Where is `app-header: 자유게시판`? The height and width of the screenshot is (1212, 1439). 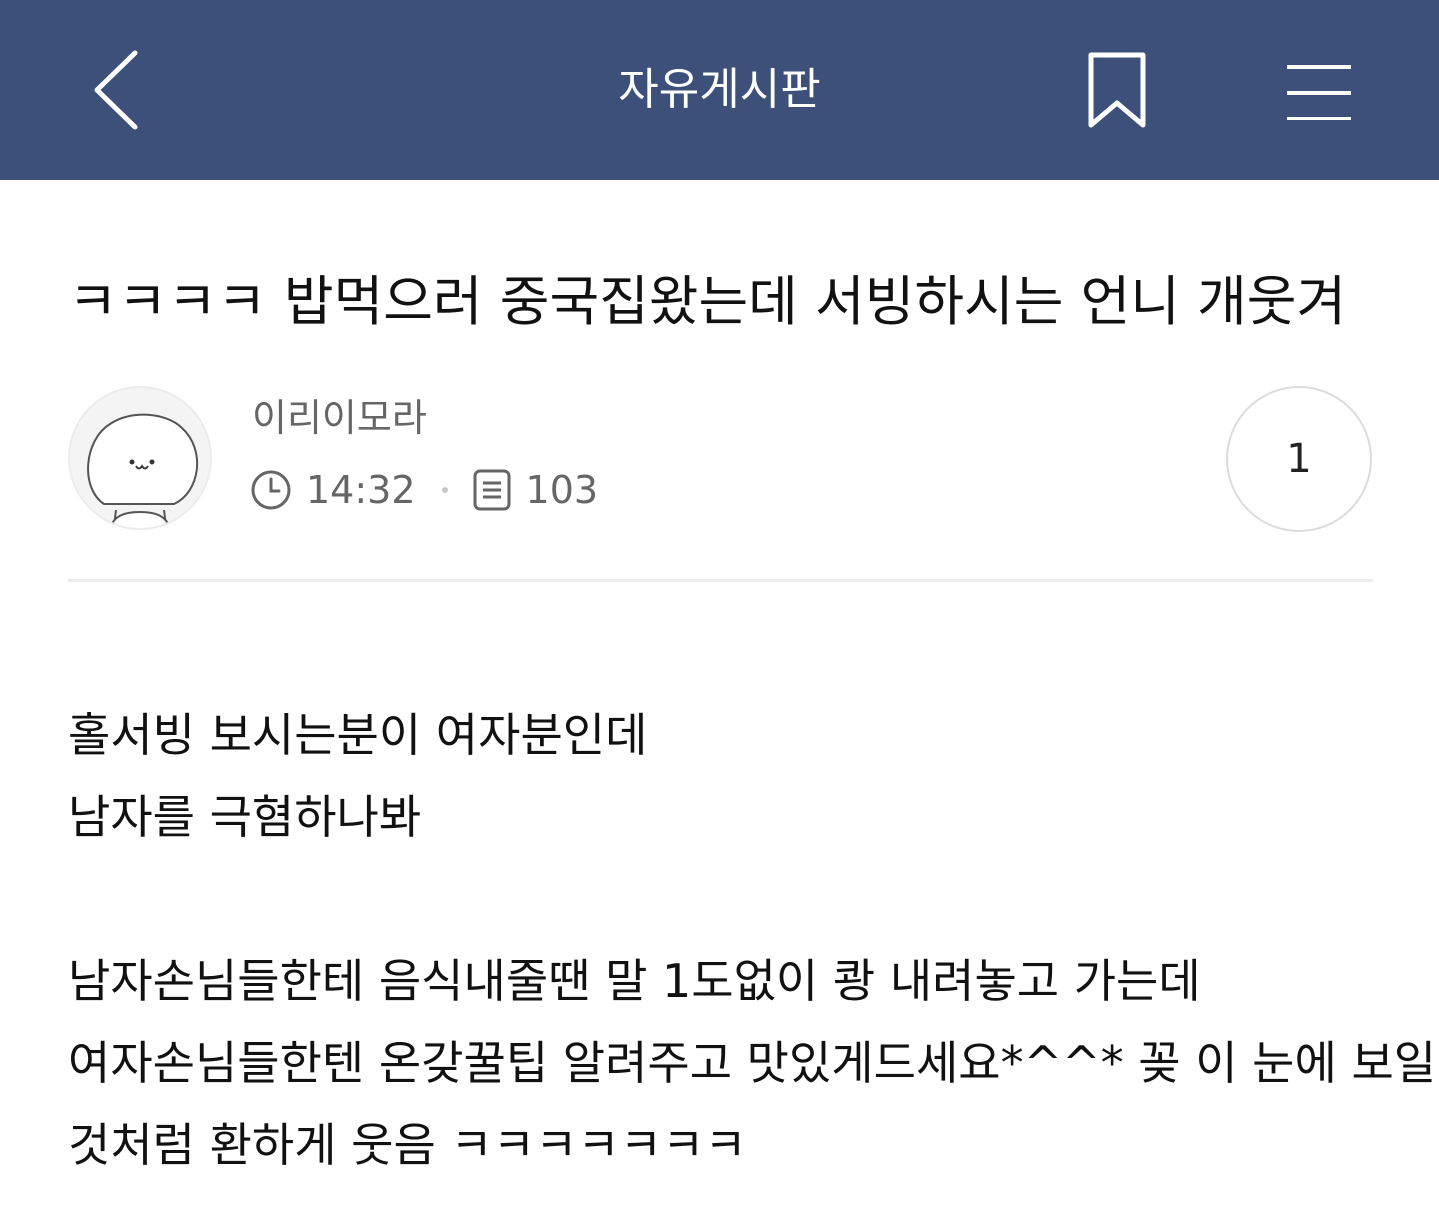
app-header: 자유게시판 is located at coordinates (719, 90).